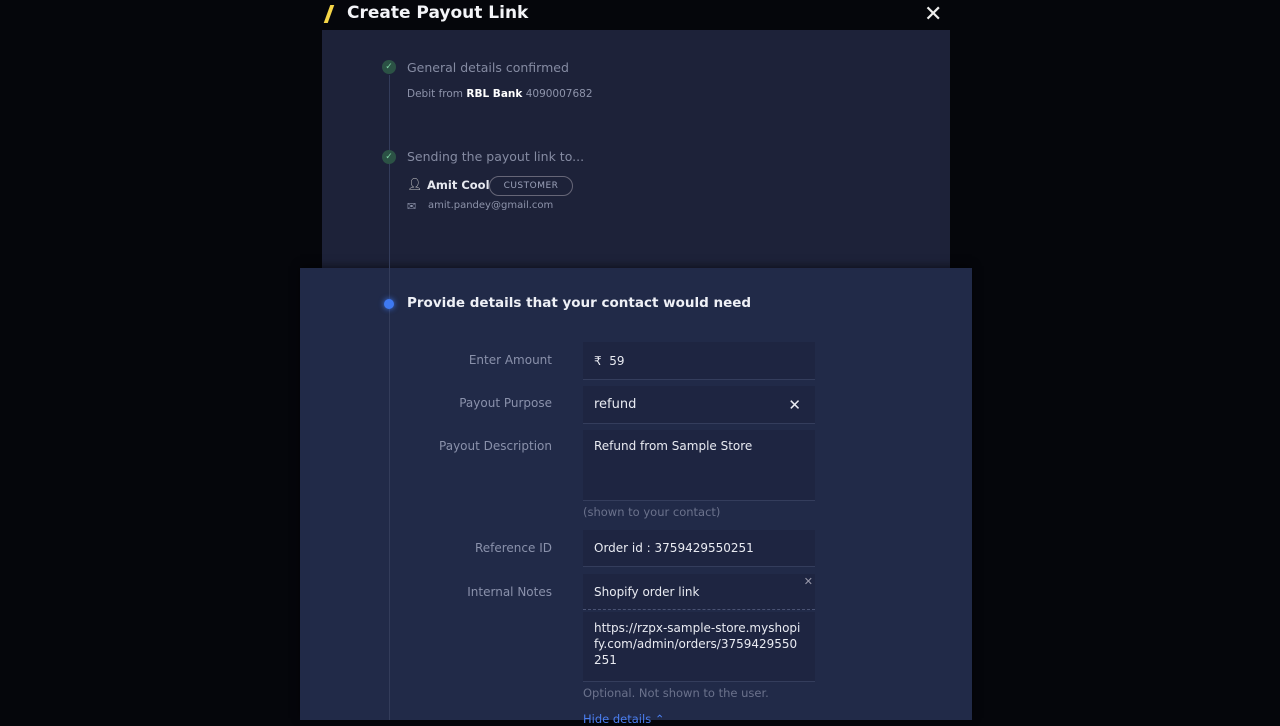  Describe the element at coordinates (652, 512) in the screenshot. I see `description-hint: (shown to your contact)` at that location.